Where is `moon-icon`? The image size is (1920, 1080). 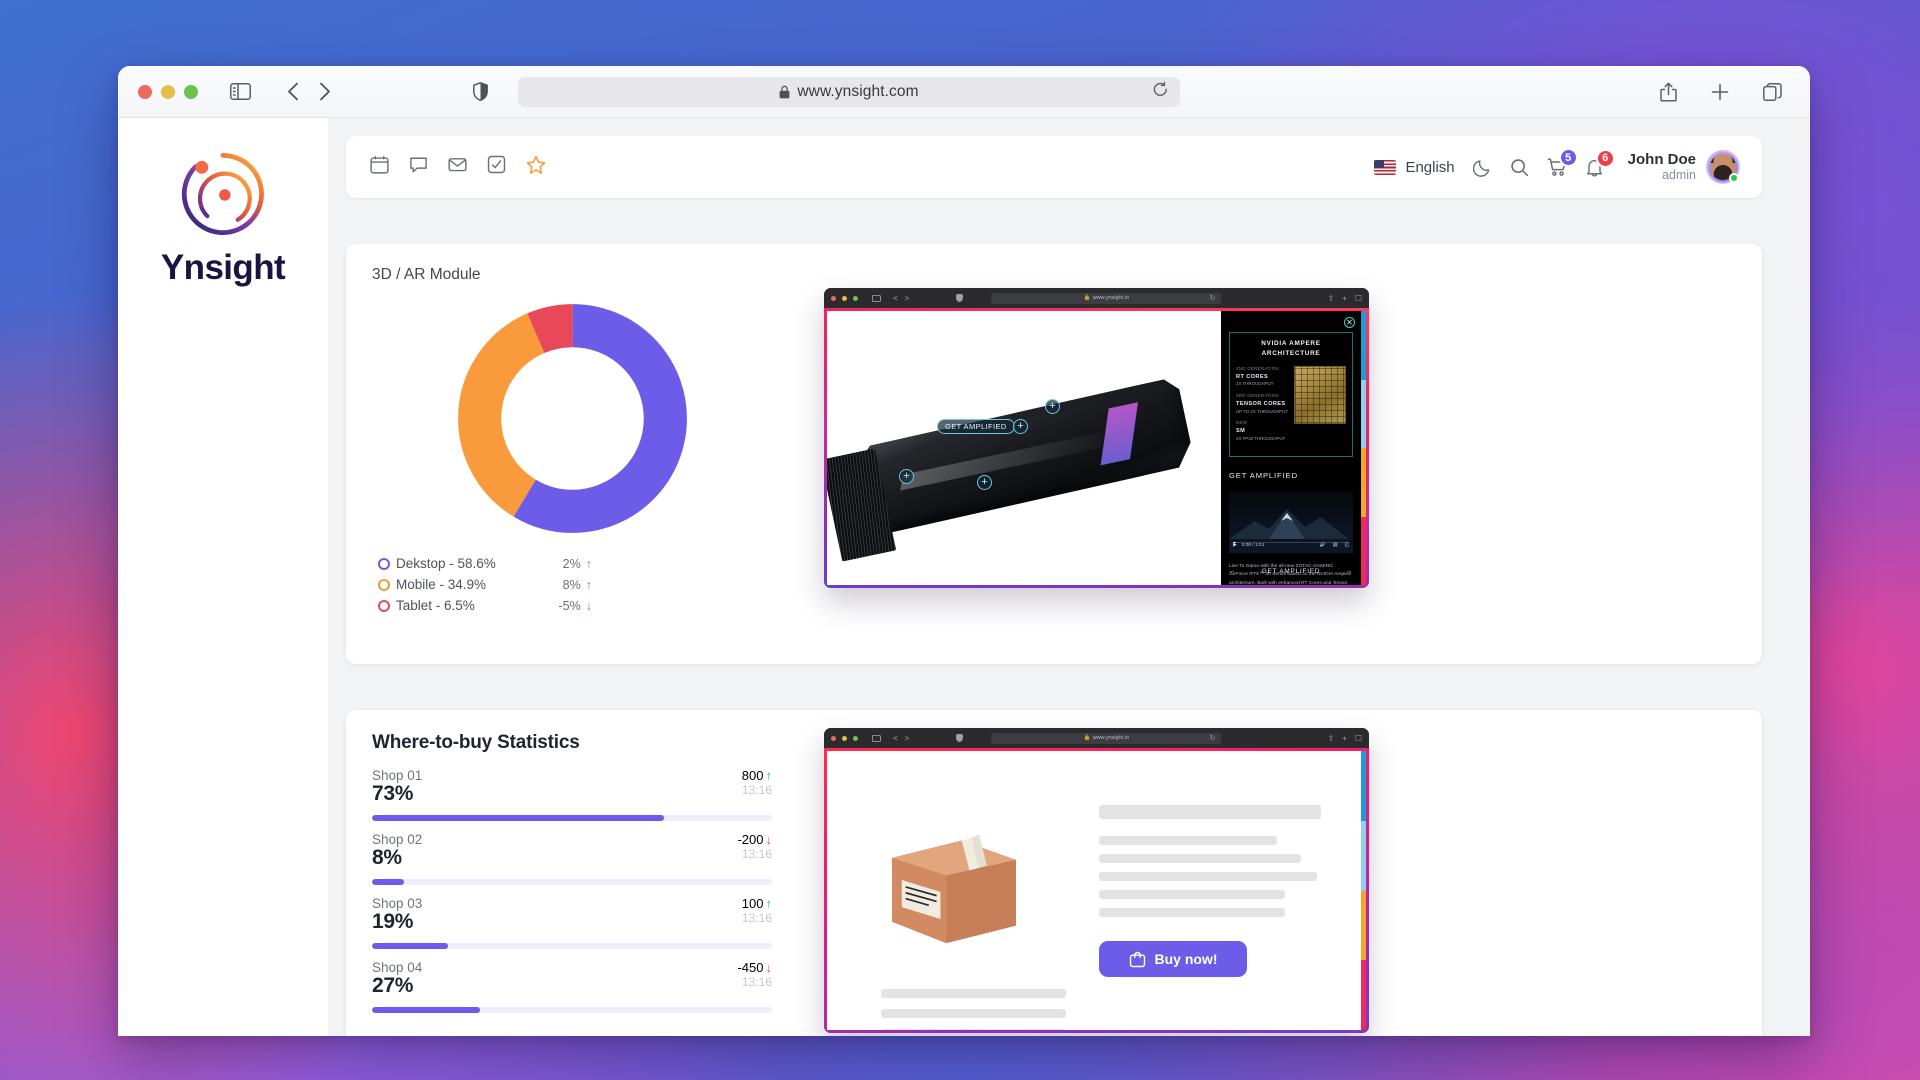 moon-icon is located at coordinates (1482, 167).